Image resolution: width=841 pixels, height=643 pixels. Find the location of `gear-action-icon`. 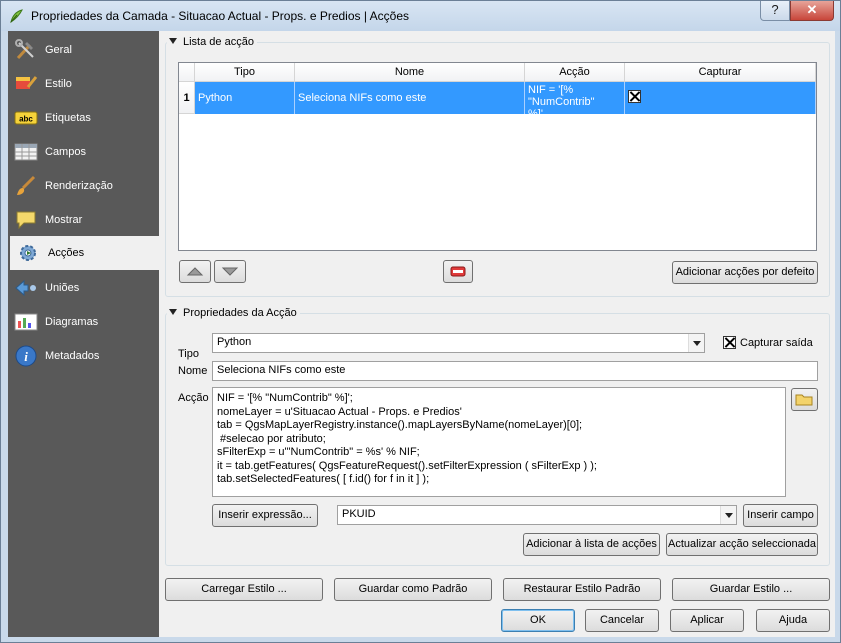

gear-action-icon is located at coordinates (28, 253).